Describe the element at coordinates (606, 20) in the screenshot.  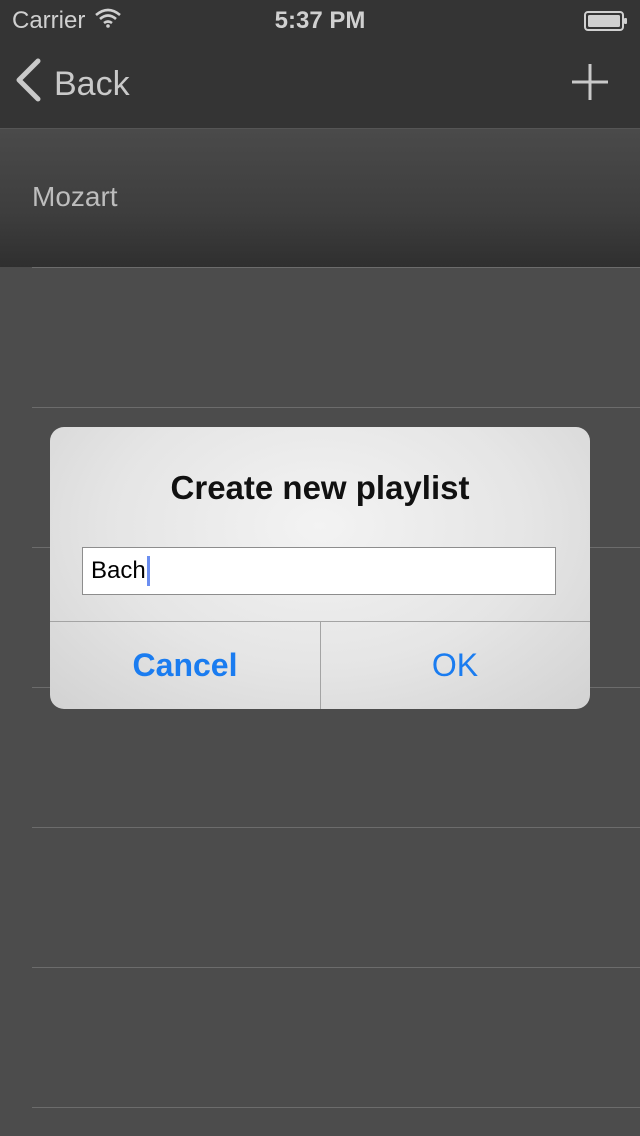
I see `battery-icon` at that location.